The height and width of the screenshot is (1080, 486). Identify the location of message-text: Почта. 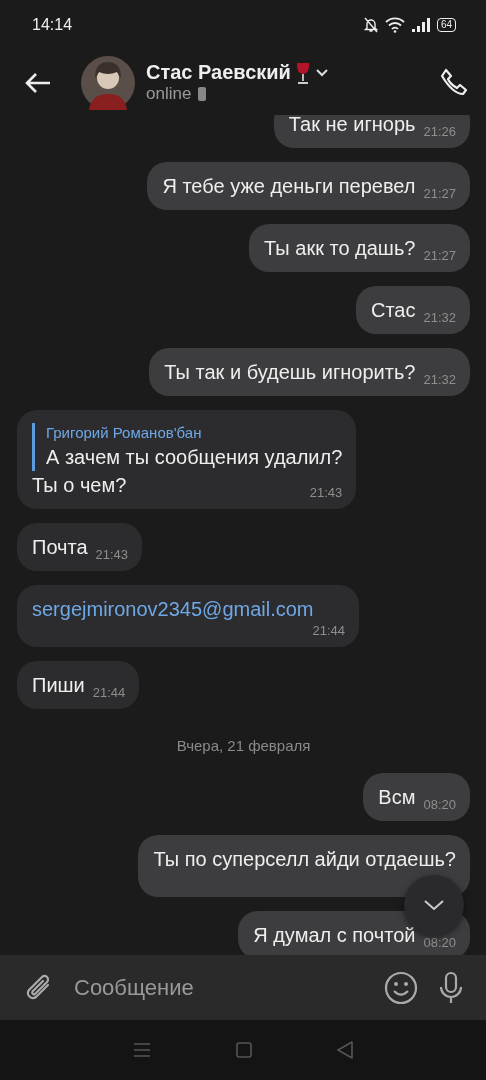
(60, 547).